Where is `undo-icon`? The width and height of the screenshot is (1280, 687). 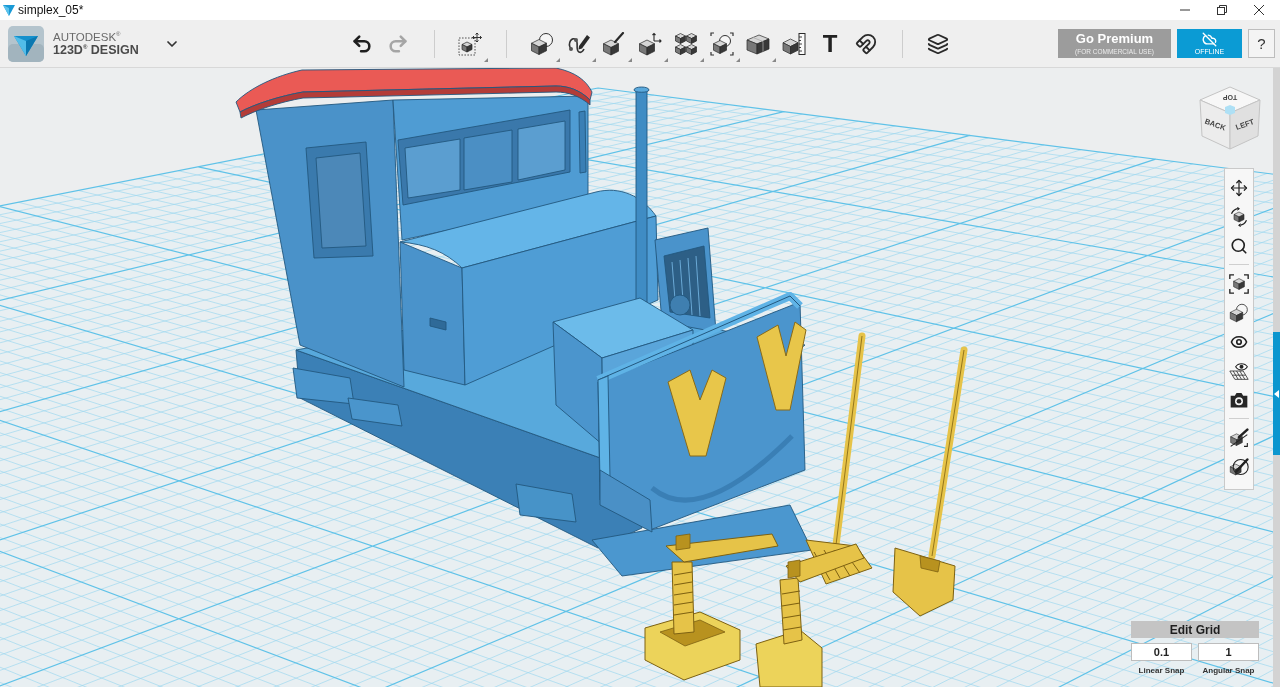 undo-icon is located at coordinates (362, 43).